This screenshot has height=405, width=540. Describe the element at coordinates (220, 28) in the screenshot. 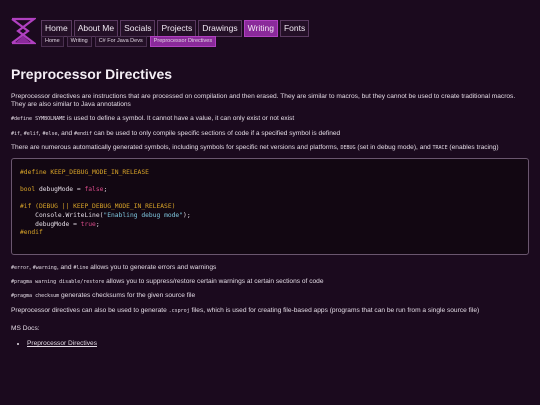

I see `nav-item-drawings: Drawings` at that location.